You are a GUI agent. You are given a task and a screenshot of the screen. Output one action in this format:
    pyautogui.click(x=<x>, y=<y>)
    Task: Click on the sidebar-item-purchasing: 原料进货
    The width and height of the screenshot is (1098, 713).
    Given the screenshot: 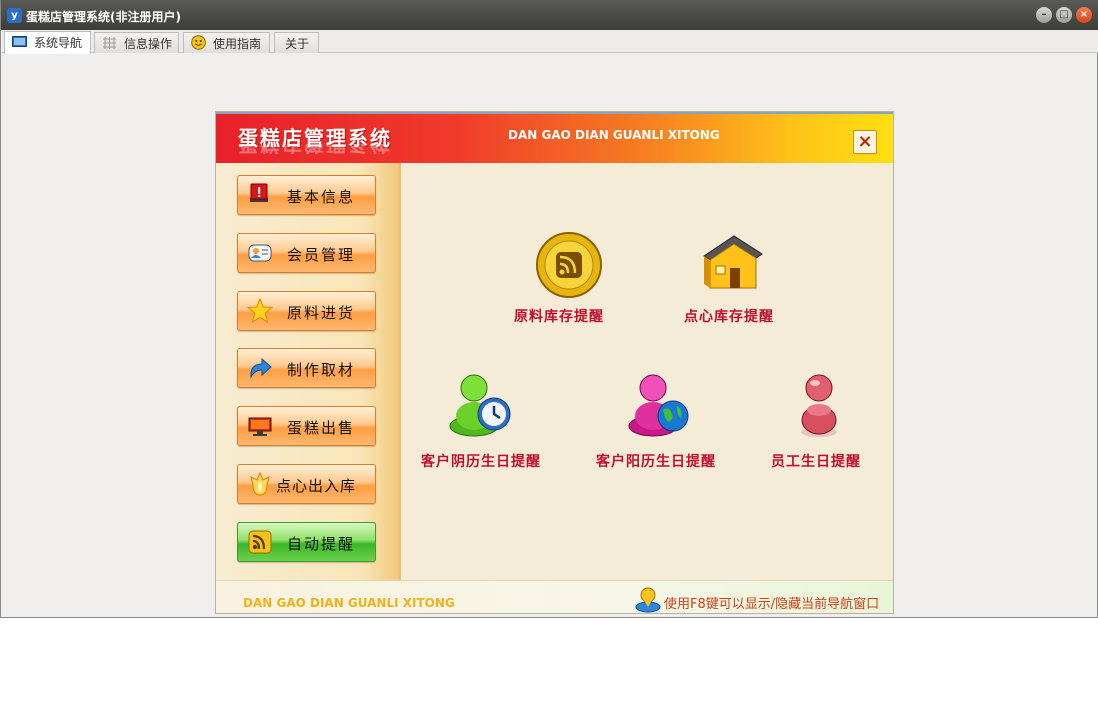 What is the action you would take?
    pyautogui.click(x=306, y=311)
    